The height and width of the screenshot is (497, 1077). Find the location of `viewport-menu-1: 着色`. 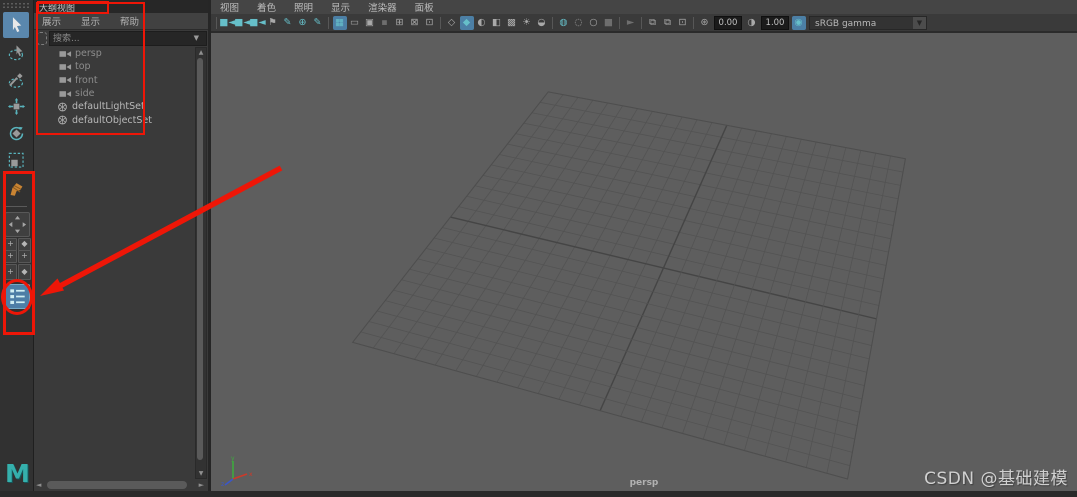

viewport-menu-1: 着色 is located at coordinates (266, 7).